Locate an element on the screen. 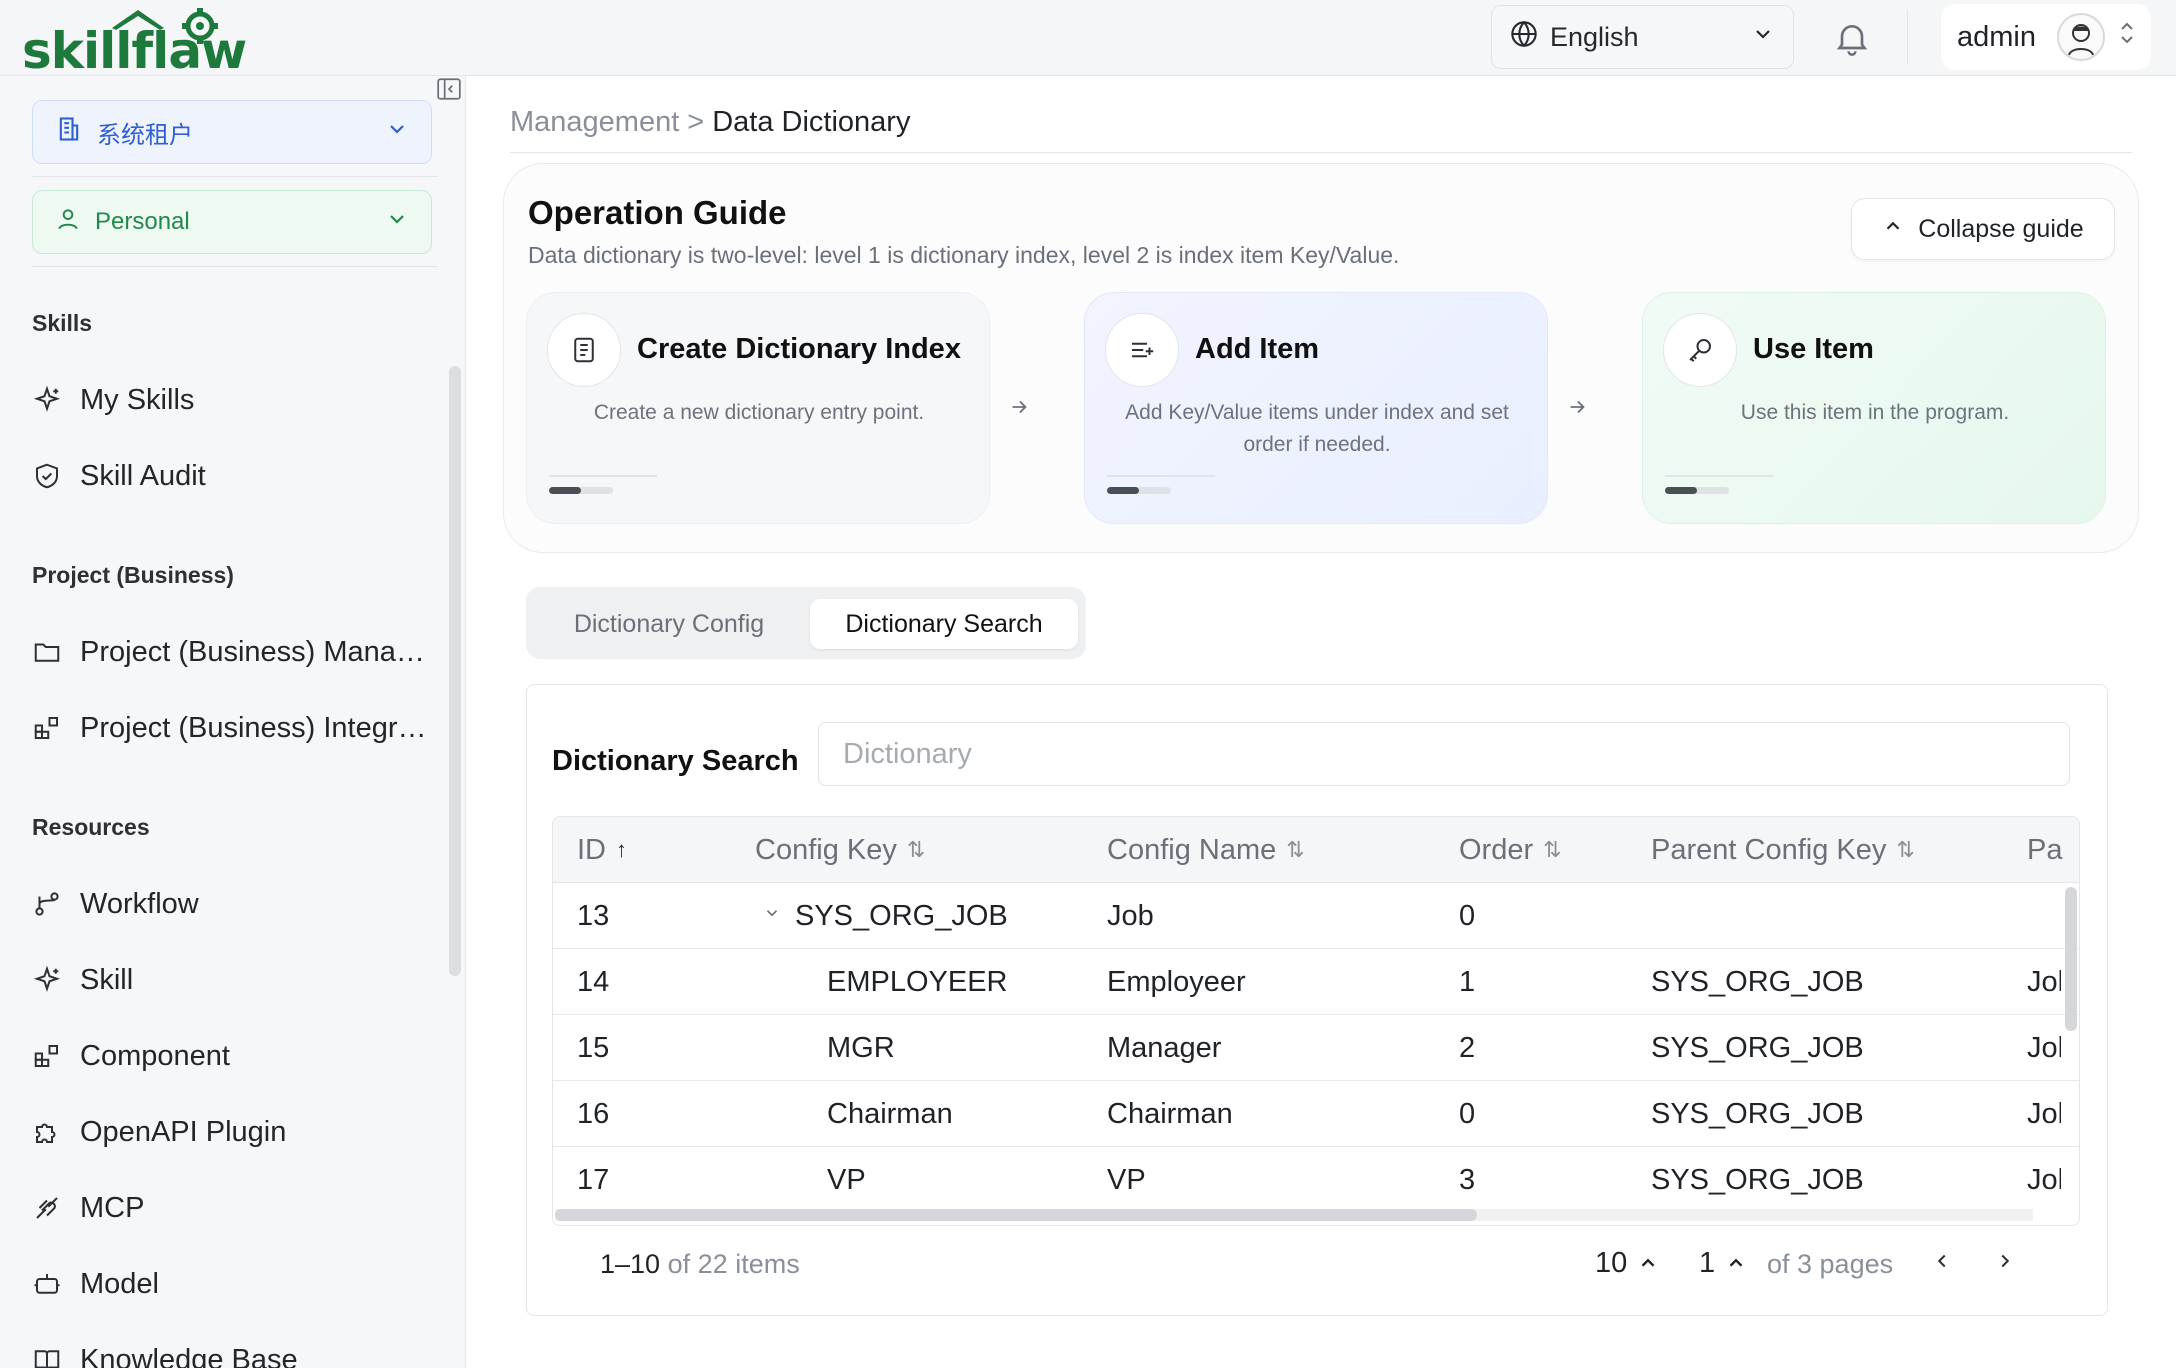 The image size is (2176, 1368). section-resources: Resources is located at coordinates (91, 827).